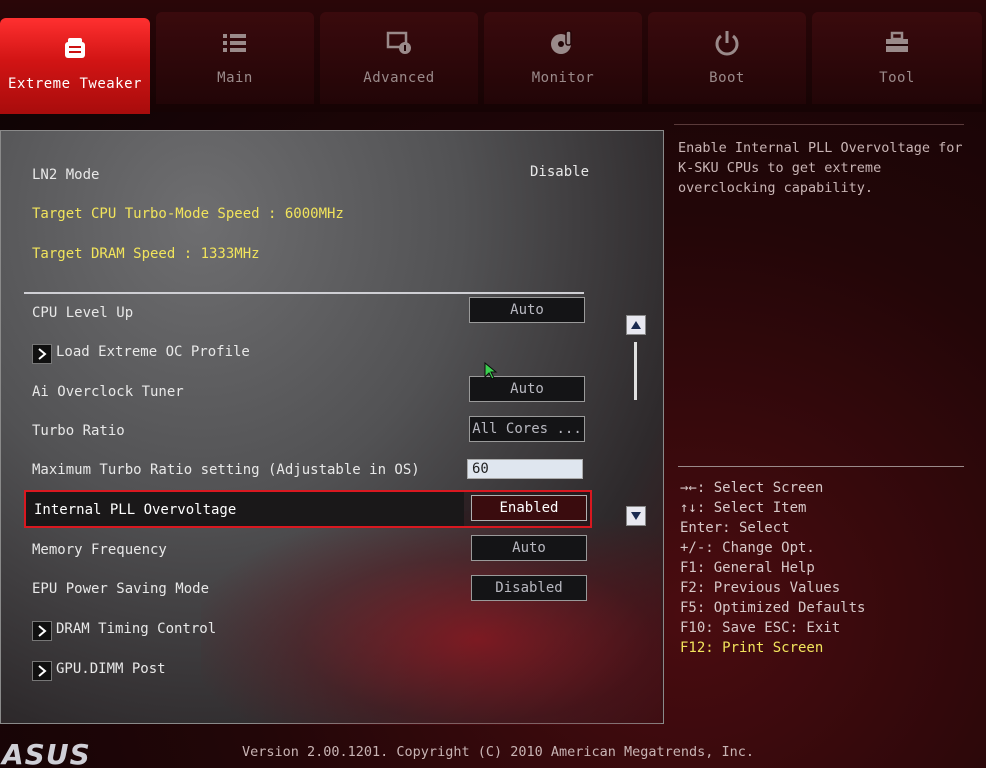  What do you see at coordinates (529, 588) in the screenshot?
I see `epu-power-saving-select: Disabled` at bounding box center [529, 588].